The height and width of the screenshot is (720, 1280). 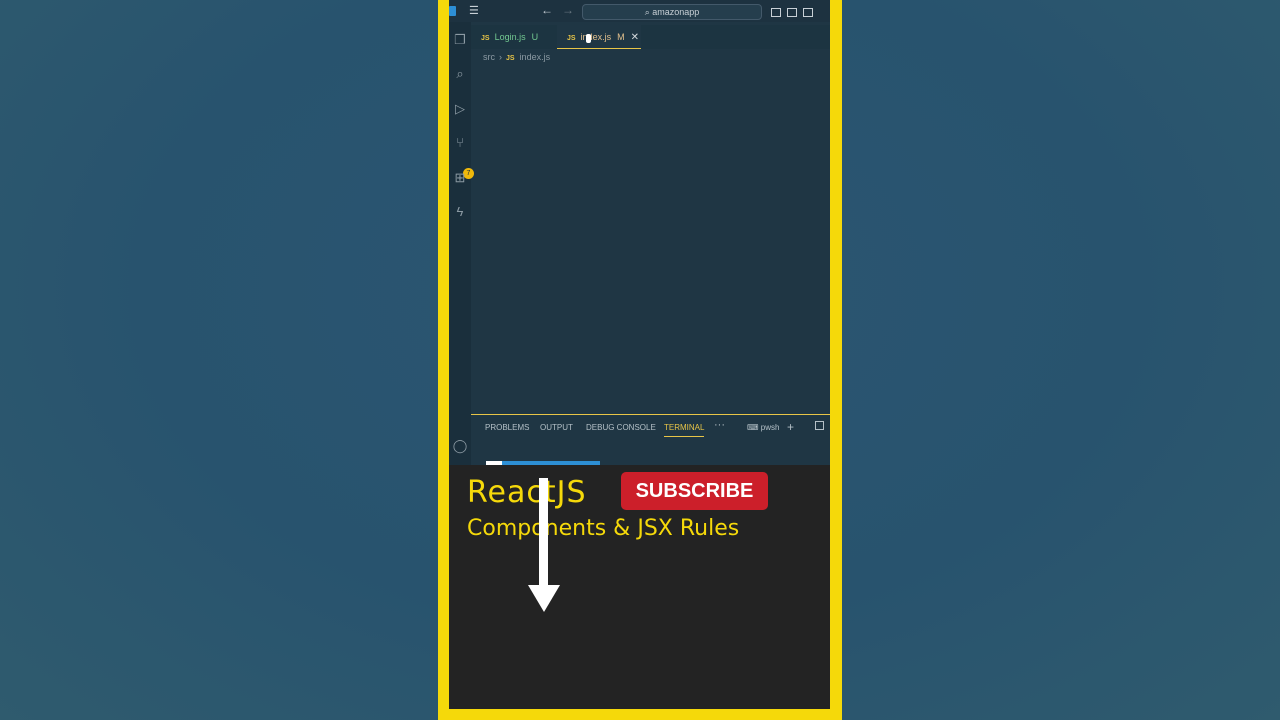 What do you see at coordinates (639, 587) in the screenshot?
I see `video-overlay: ReactJS Components & JSX Rules SUBSCRIBE` at bounding box center [639, 587].